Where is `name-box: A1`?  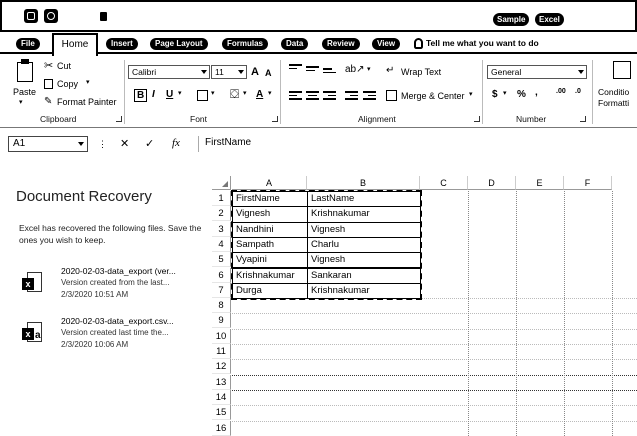 name-box: A1 is located at coordinates (48, 144).